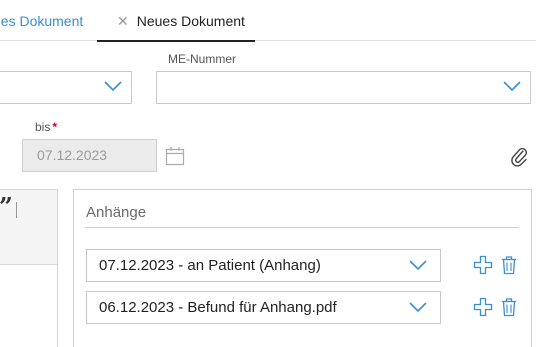 The width and height of the screenshot is (536, 347). Describe the element at coordinates (268, 21) in the screenshot. I see `tab-bar: ues Dokument ✕ Neues Dokument` at that location.